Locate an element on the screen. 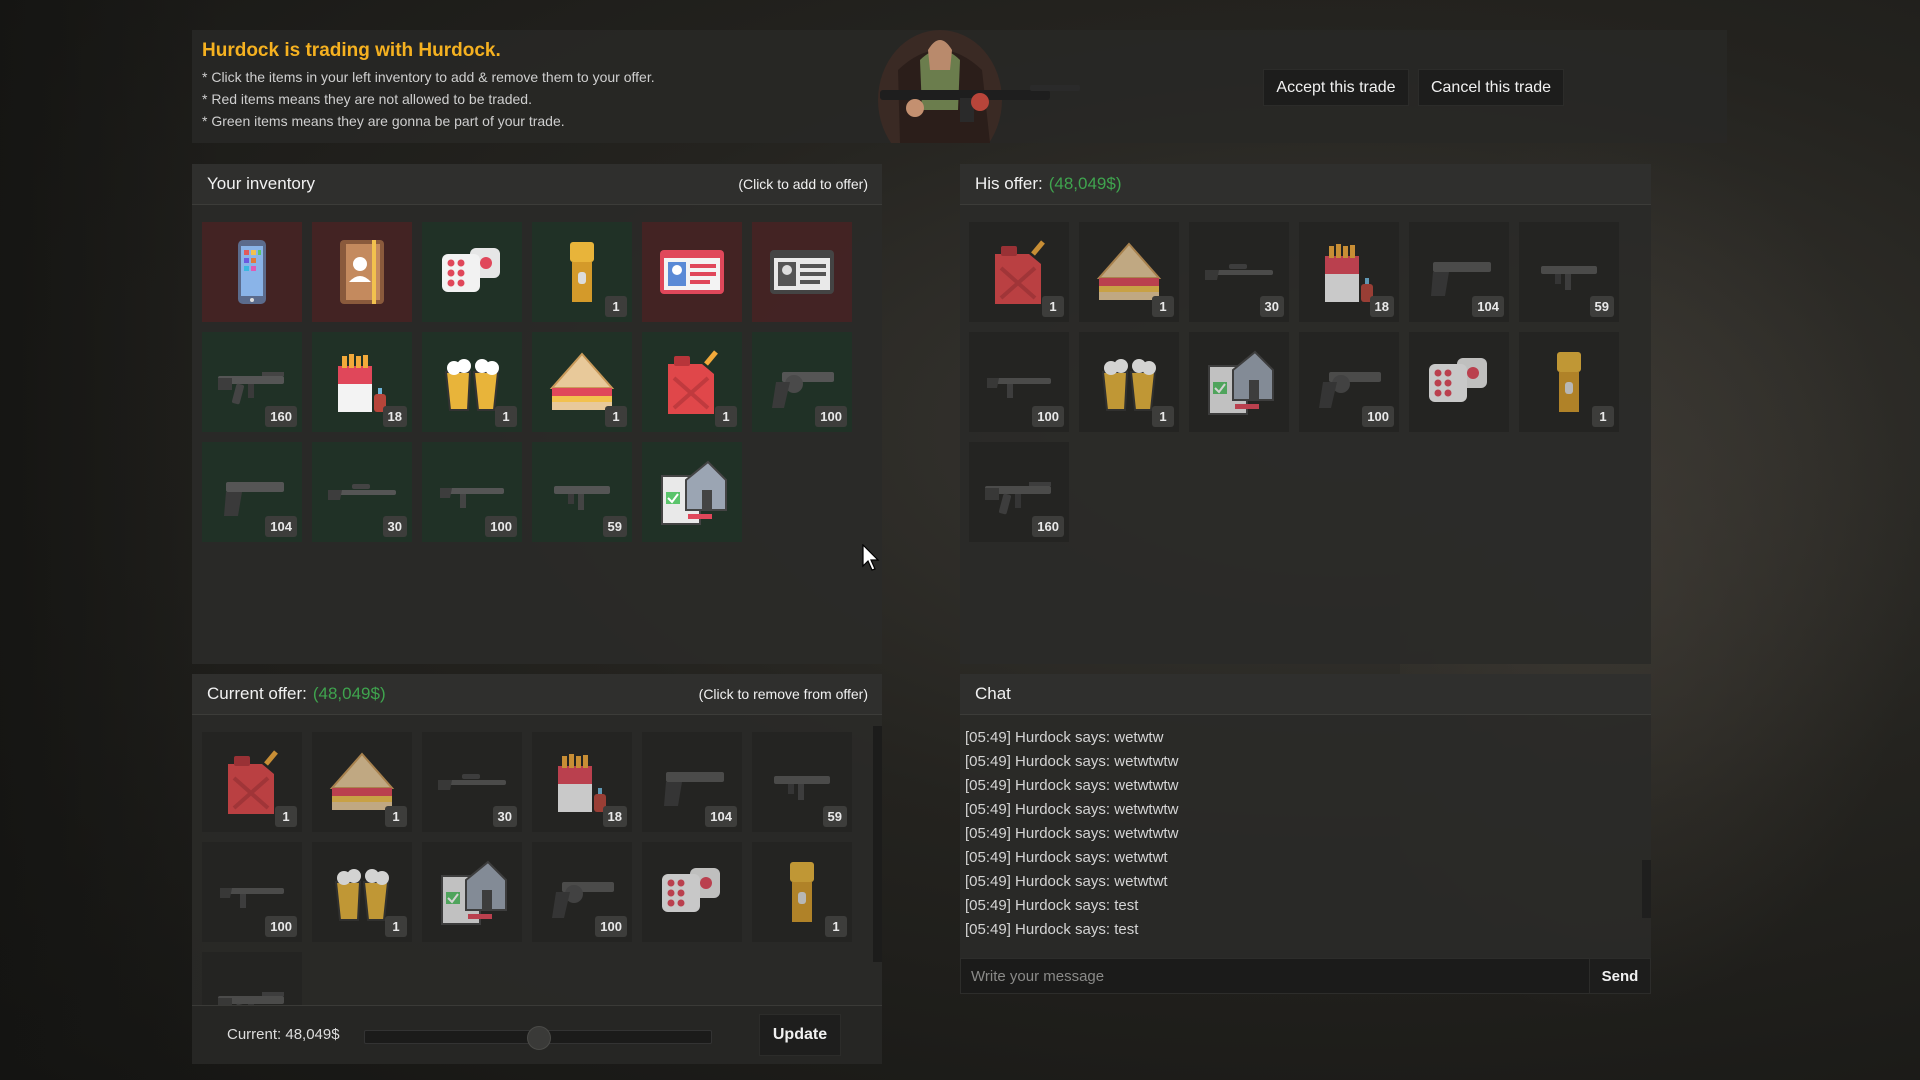 Image resolution: width=1920 pixels, height=1080 pixels. chat-header: Chat is located at coordinates (1305, 694).